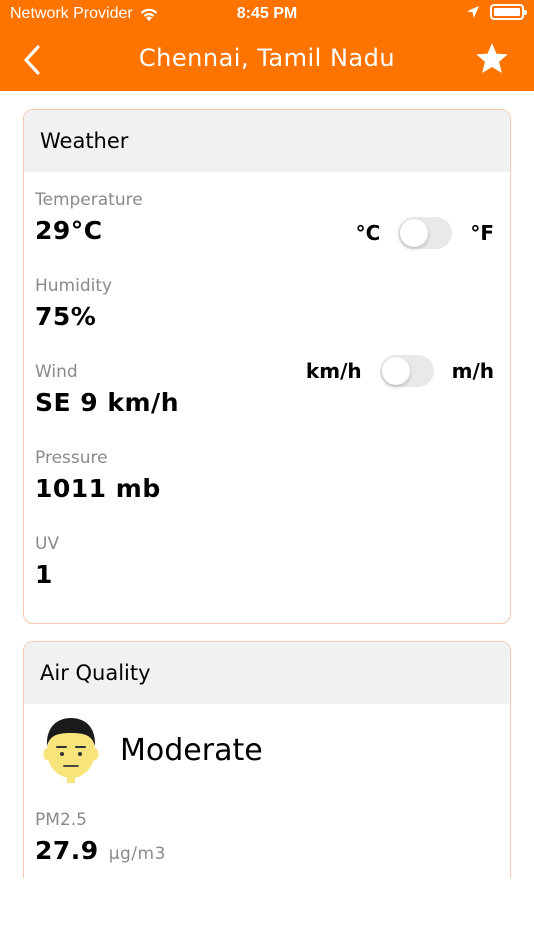 This screenshot has height=950, width=534. Describe the element at coordinates (482, 233) in the screenshot. I see `fahrenheit-label: °F` at that location.